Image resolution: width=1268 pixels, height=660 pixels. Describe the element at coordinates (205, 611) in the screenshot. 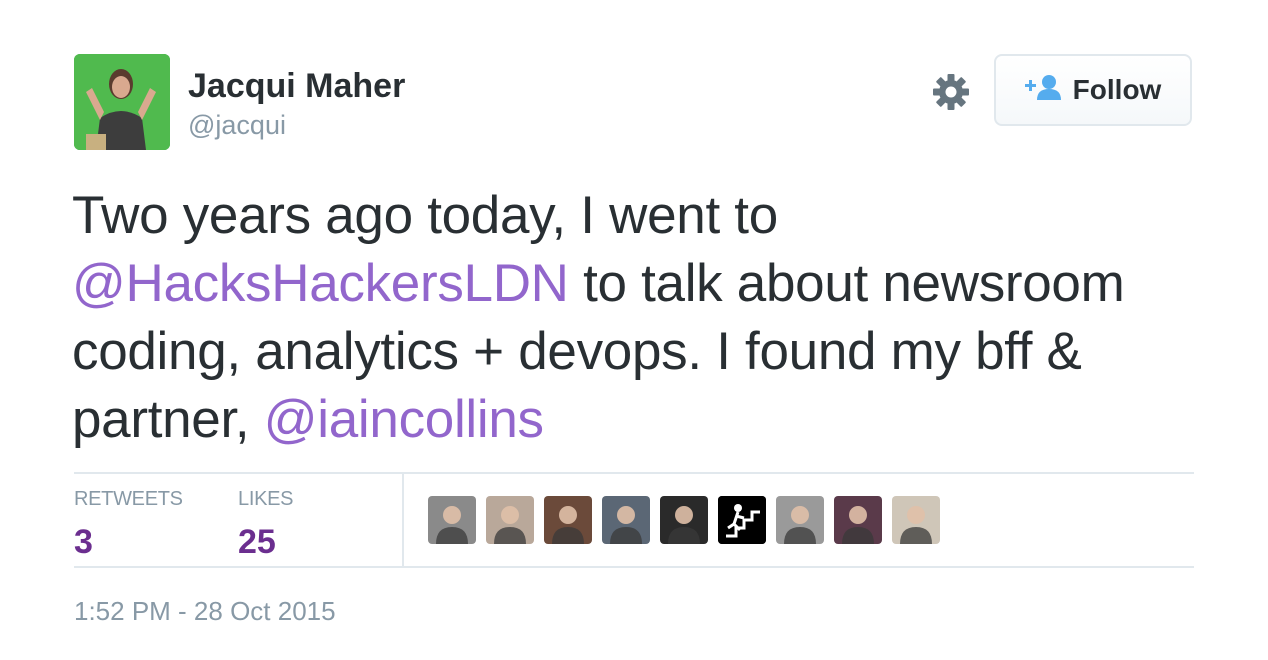

I see `tweet-timestamp: 1:52 PM - 28 Oct 2015` at that location.